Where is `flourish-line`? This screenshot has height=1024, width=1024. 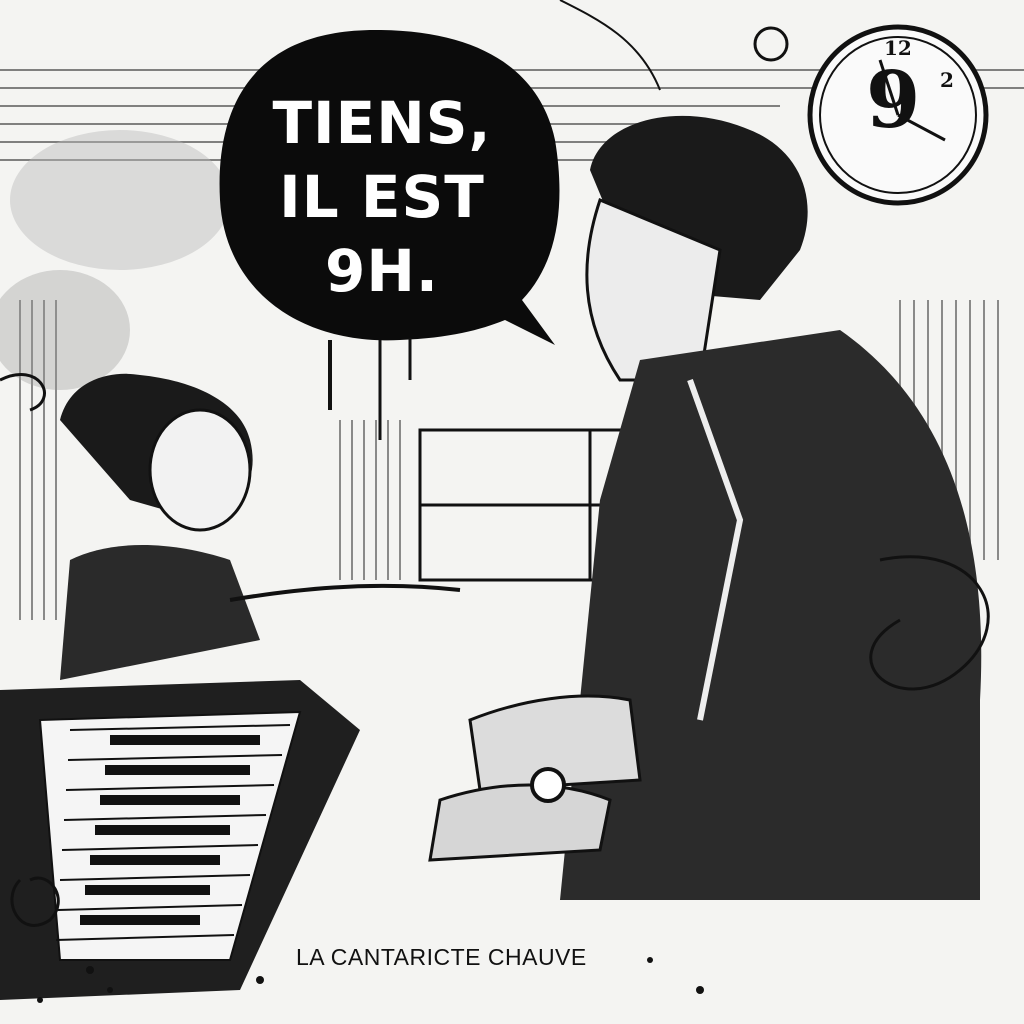
flourish-line is located at coordinates (610, 45).